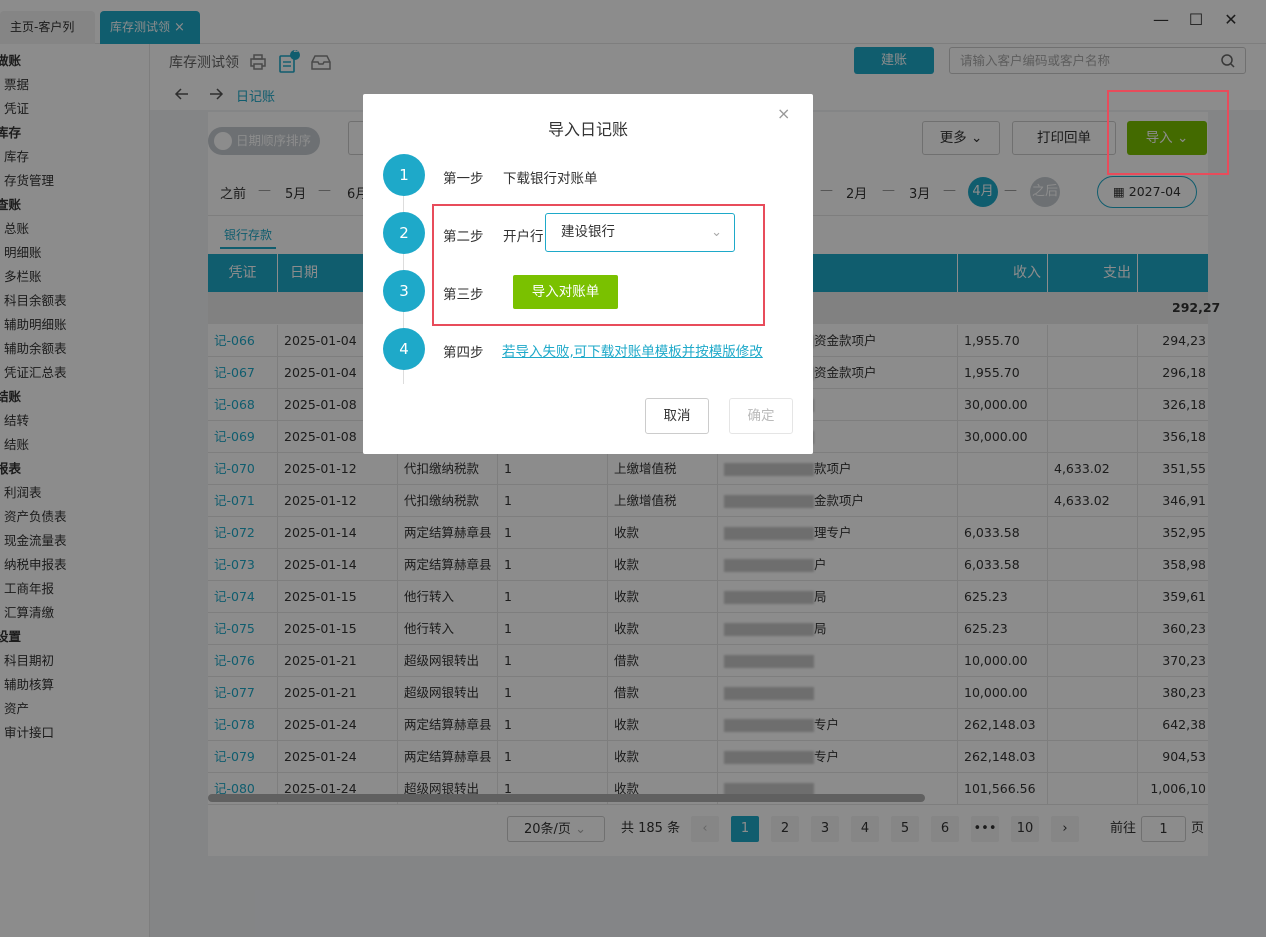 The width and height of the screenshot is (1266, 937). Describe the element at coordinates (1168, 132) in the screenshot. I see `highlight-import` at that location.